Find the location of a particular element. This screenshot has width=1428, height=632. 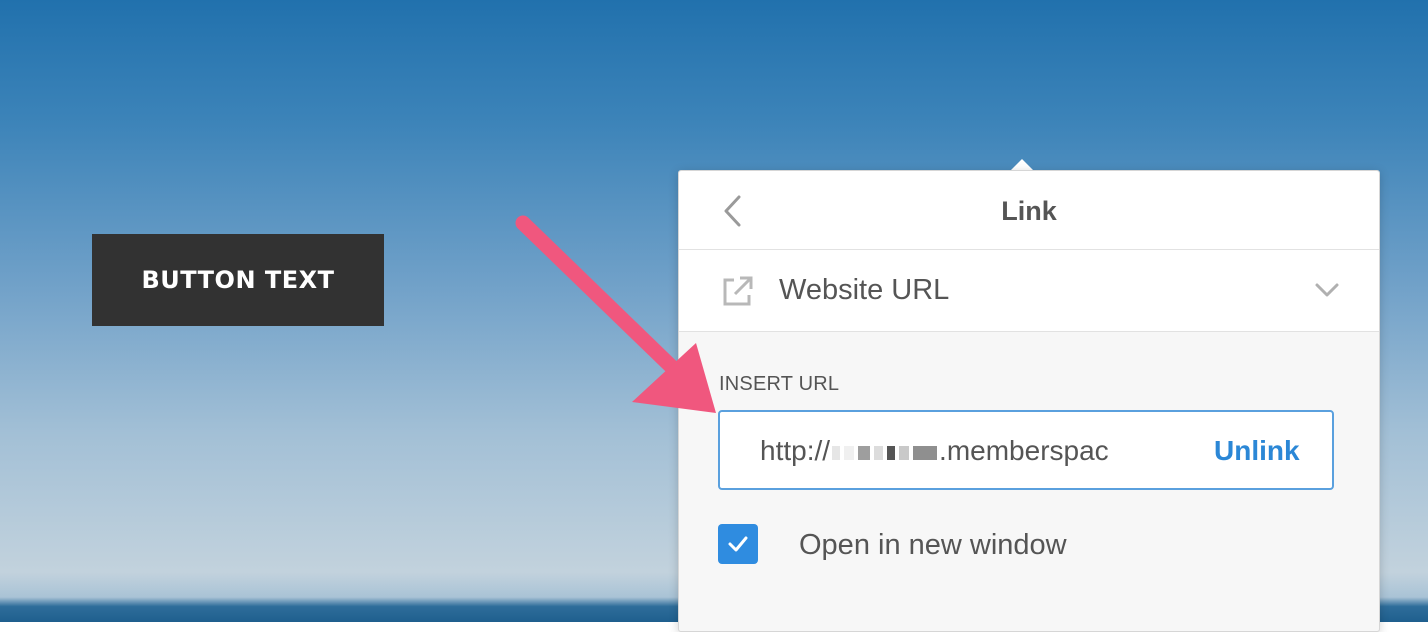

link-type-label: Website URL is located at coordinates (864, 290).